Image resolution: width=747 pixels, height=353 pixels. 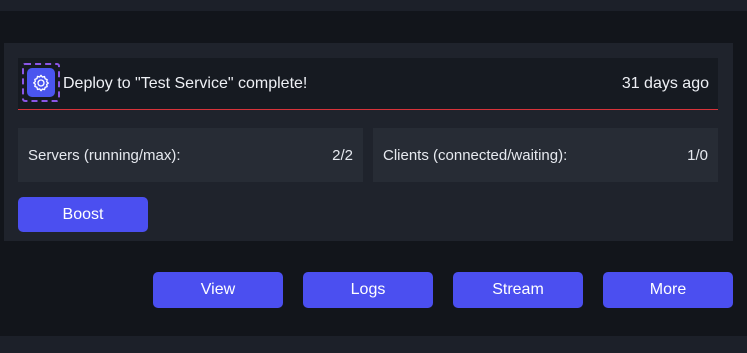 What do you see at coordinates (475, 155) in the screenshot?
I see `clients-label: Clients (connected/waiting):` at bounding box center [475, 155].